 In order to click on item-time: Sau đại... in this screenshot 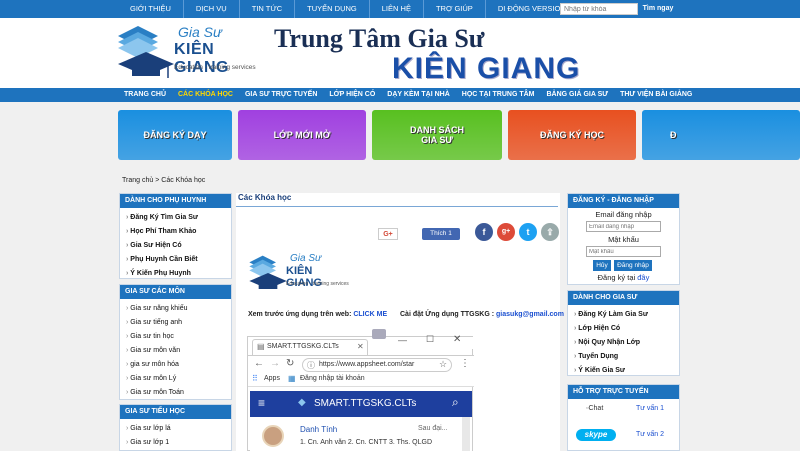, I will do `click(433, 428)`.